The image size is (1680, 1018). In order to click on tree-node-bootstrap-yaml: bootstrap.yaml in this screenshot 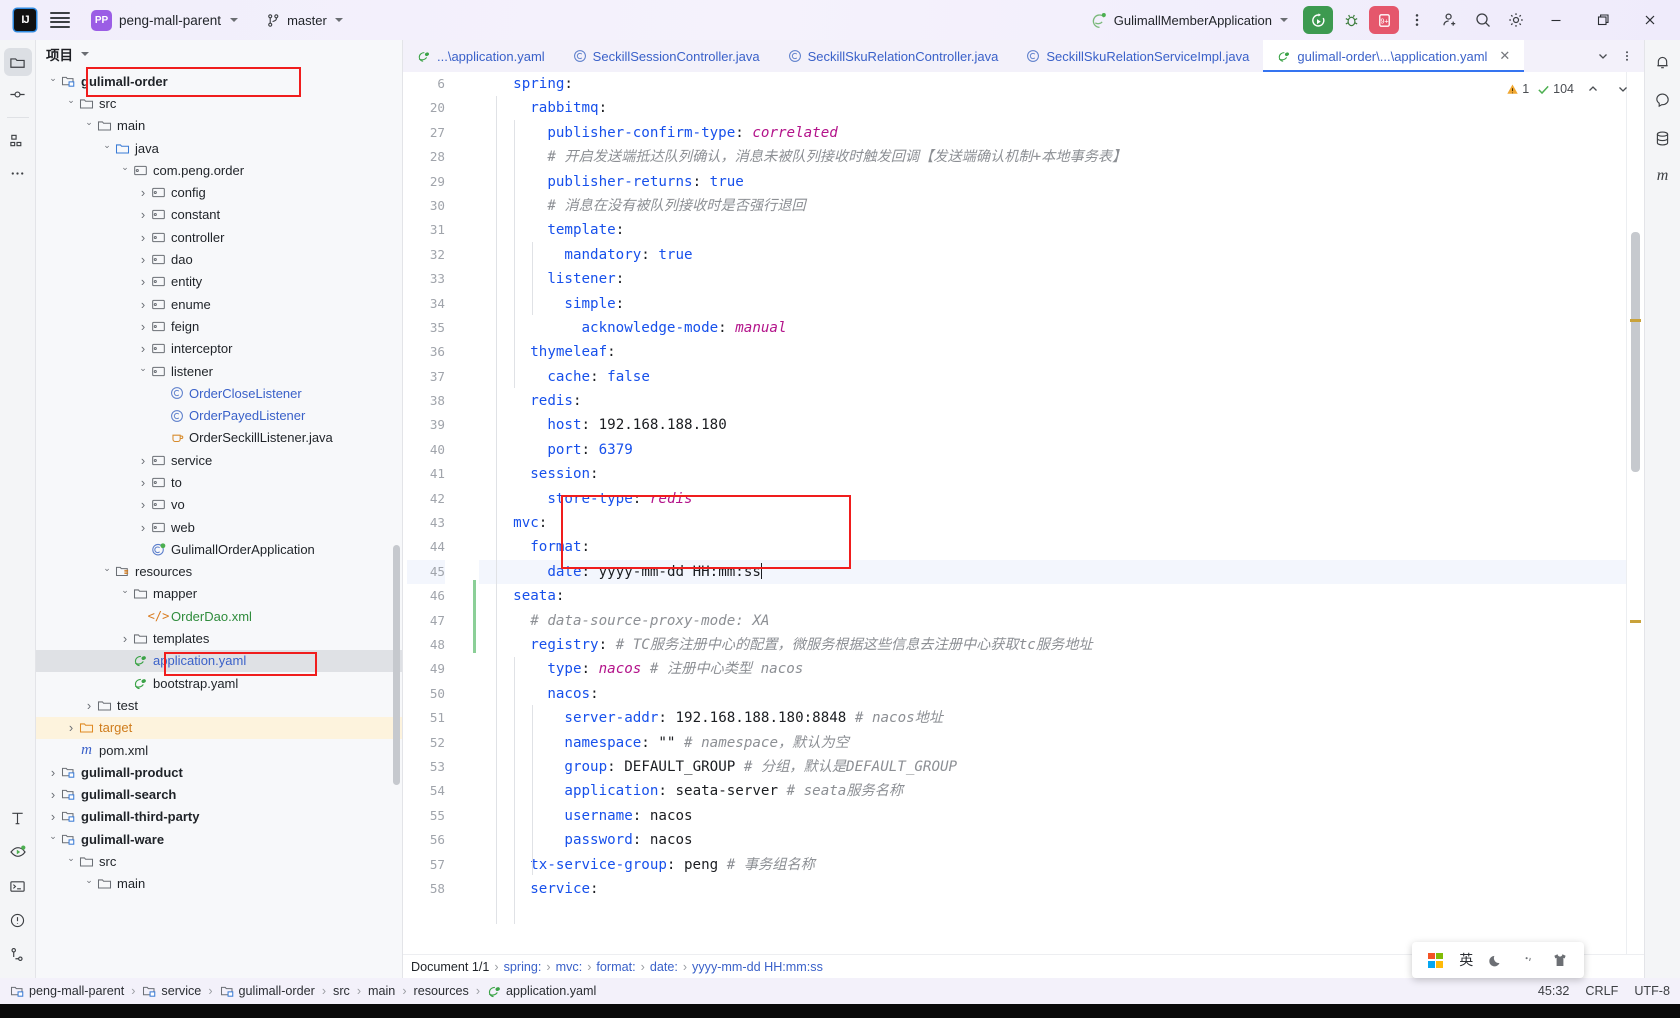, I will do `click(219, 683)`.